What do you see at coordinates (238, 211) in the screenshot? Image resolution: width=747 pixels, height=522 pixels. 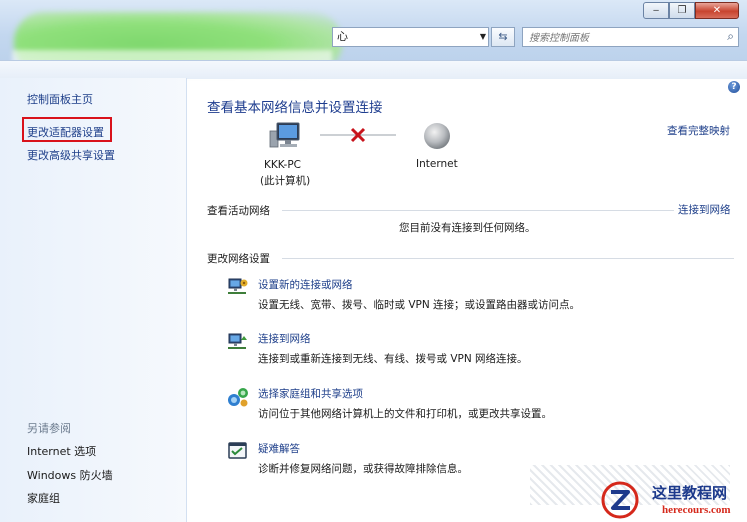 I see `active-networks-header: 查看活动网络` at bounding box center [238, 211].